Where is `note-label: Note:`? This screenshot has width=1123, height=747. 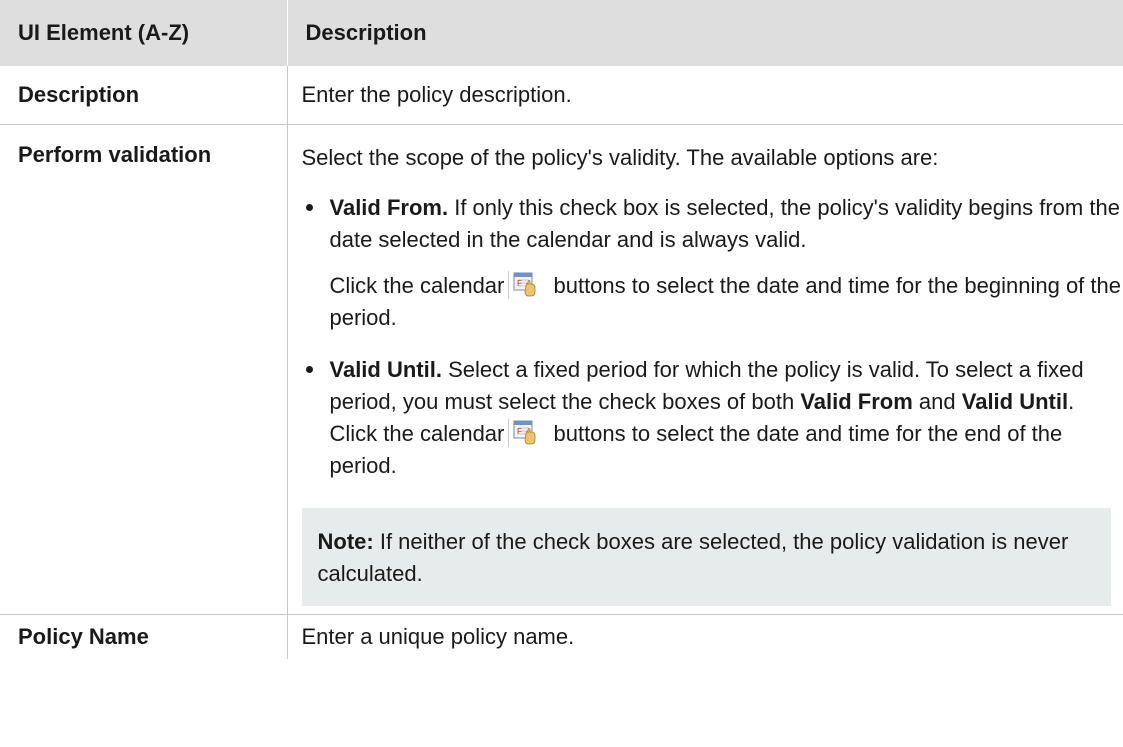 note-label: Note: is located at coordinates (345, 541).